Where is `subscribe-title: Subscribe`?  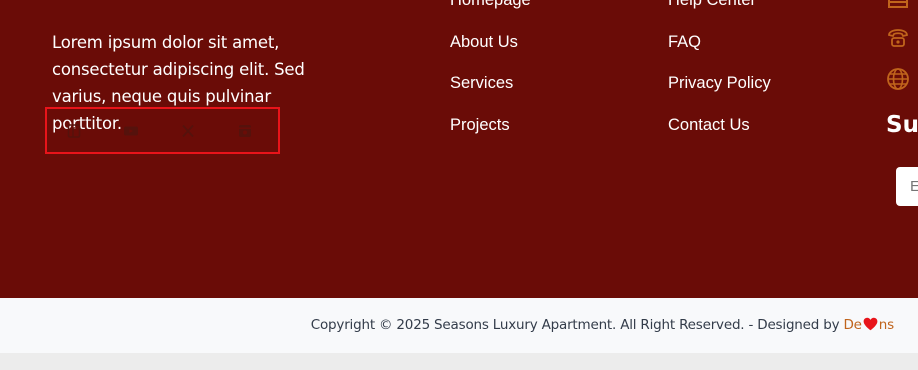 subscribe-title: Subscribe is located at coordinates (902, 125).